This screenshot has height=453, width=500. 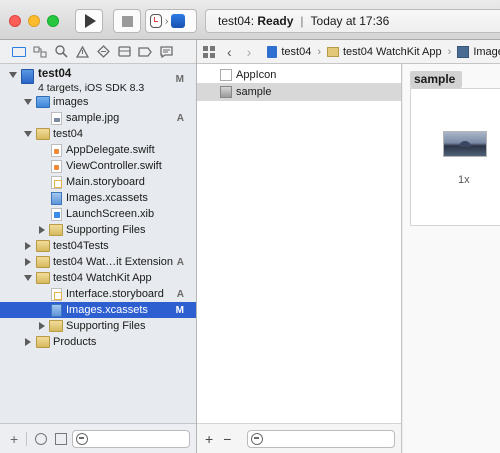 I want to click on breadcrumb-label: test04 WatchKit App, so click(x=392, y=51).